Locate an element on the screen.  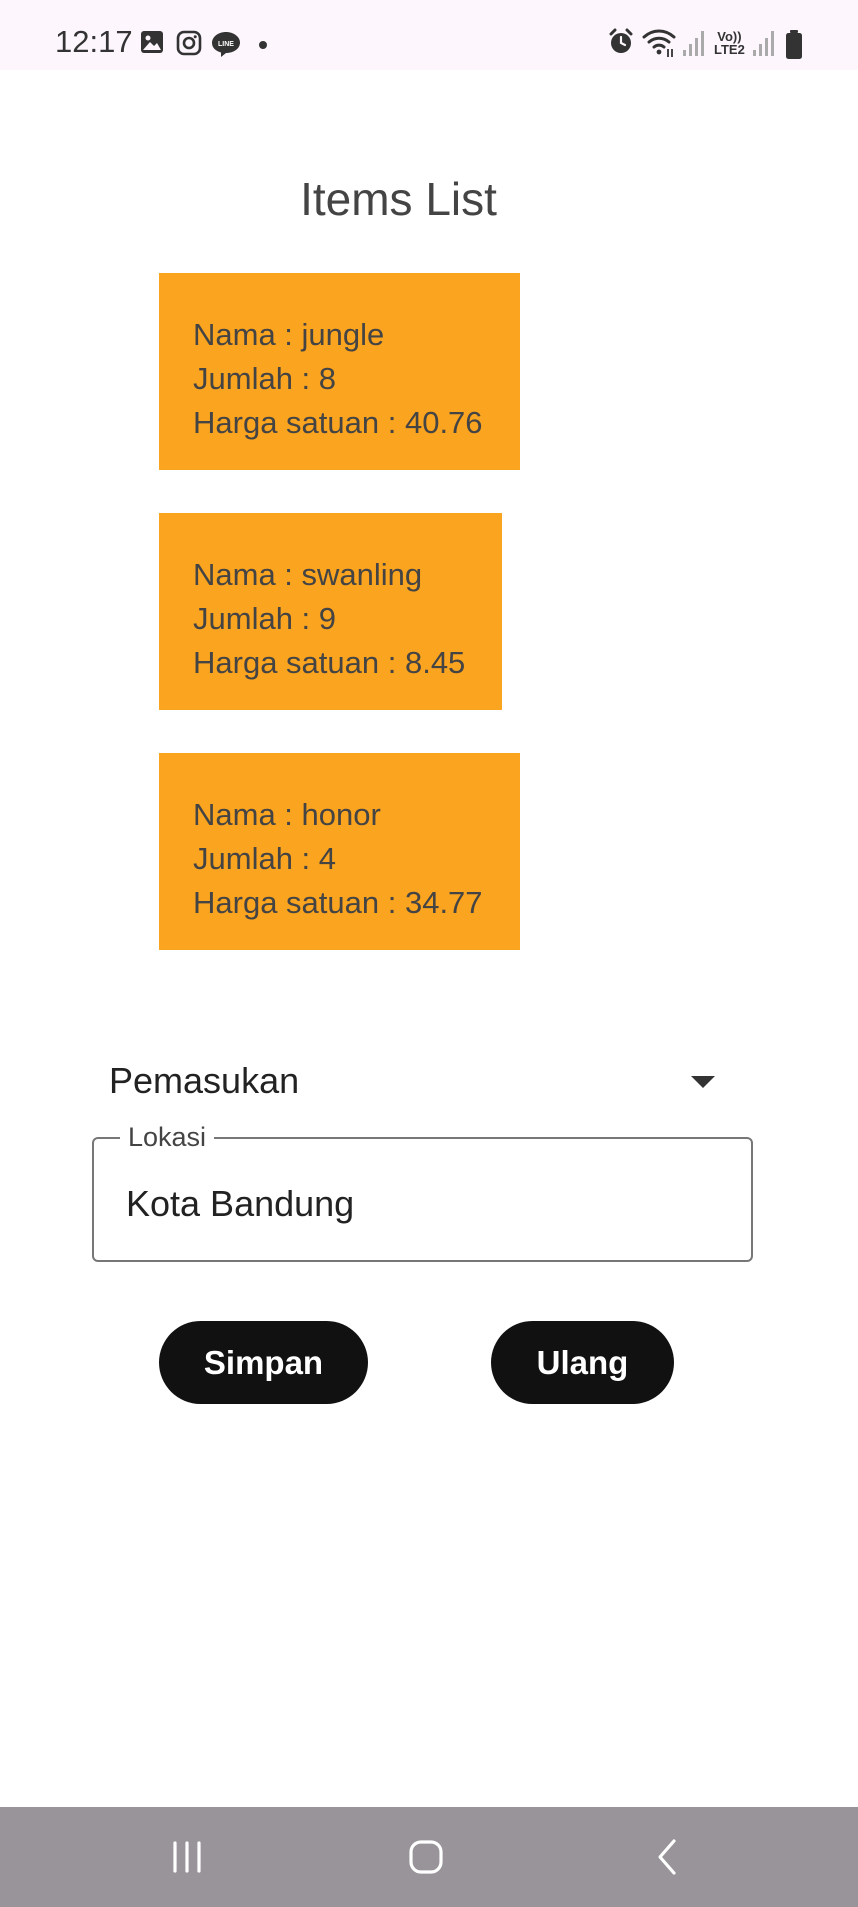
wifi-icon is located at coordinates (659, 43).